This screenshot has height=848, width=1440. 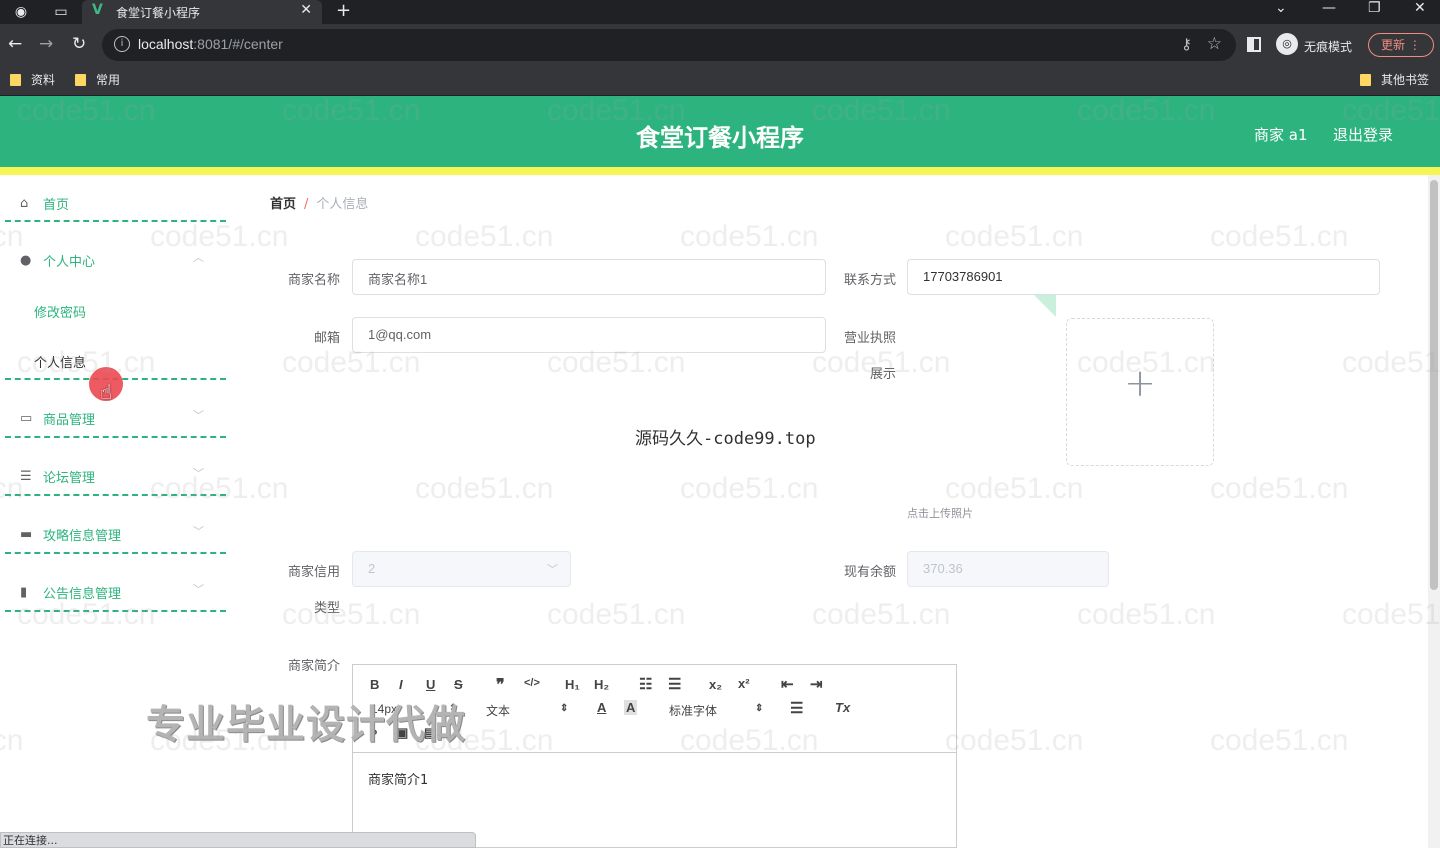 I want to click on background-color-icon: A, so click(x=631, y=707).